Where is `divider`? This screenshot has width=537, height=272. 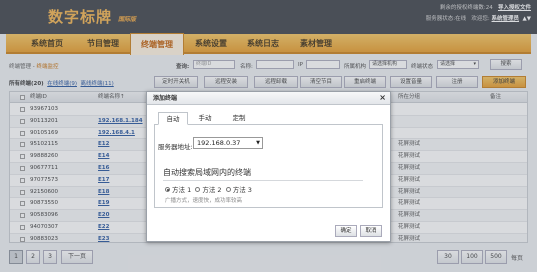 divider is located at coordinates (263, 180).